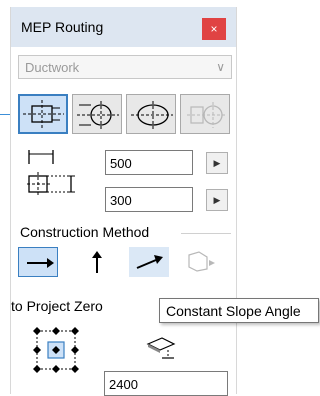  I want to click on shape-transition-button, so click(205, 114).